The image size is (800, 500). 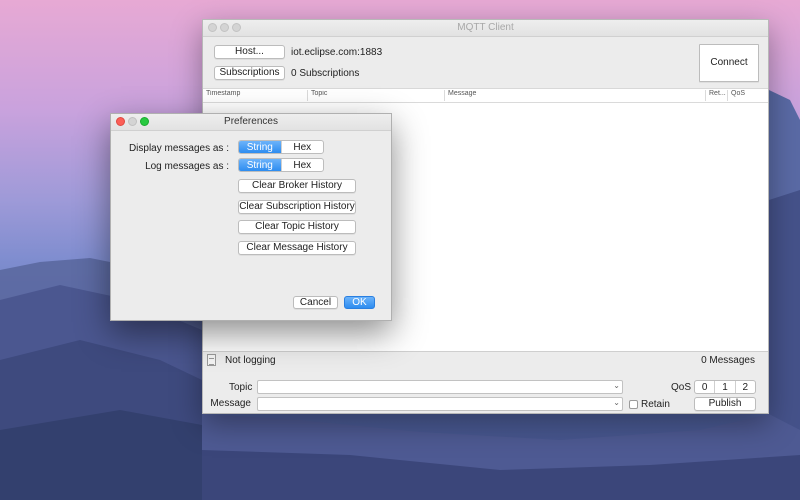 I want to click on subscriptions-count: 0 Subscriptions, so click(x=325, y=73).